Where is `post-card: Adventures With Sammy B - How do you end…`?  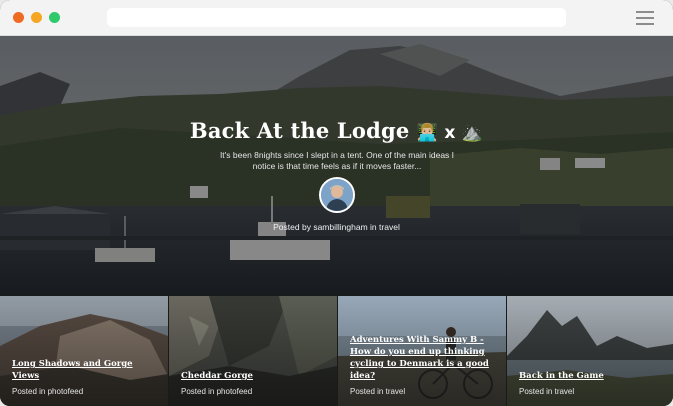
post-card: Adventures With Sammy B - How do you end… is located at coordinates (422, 351).